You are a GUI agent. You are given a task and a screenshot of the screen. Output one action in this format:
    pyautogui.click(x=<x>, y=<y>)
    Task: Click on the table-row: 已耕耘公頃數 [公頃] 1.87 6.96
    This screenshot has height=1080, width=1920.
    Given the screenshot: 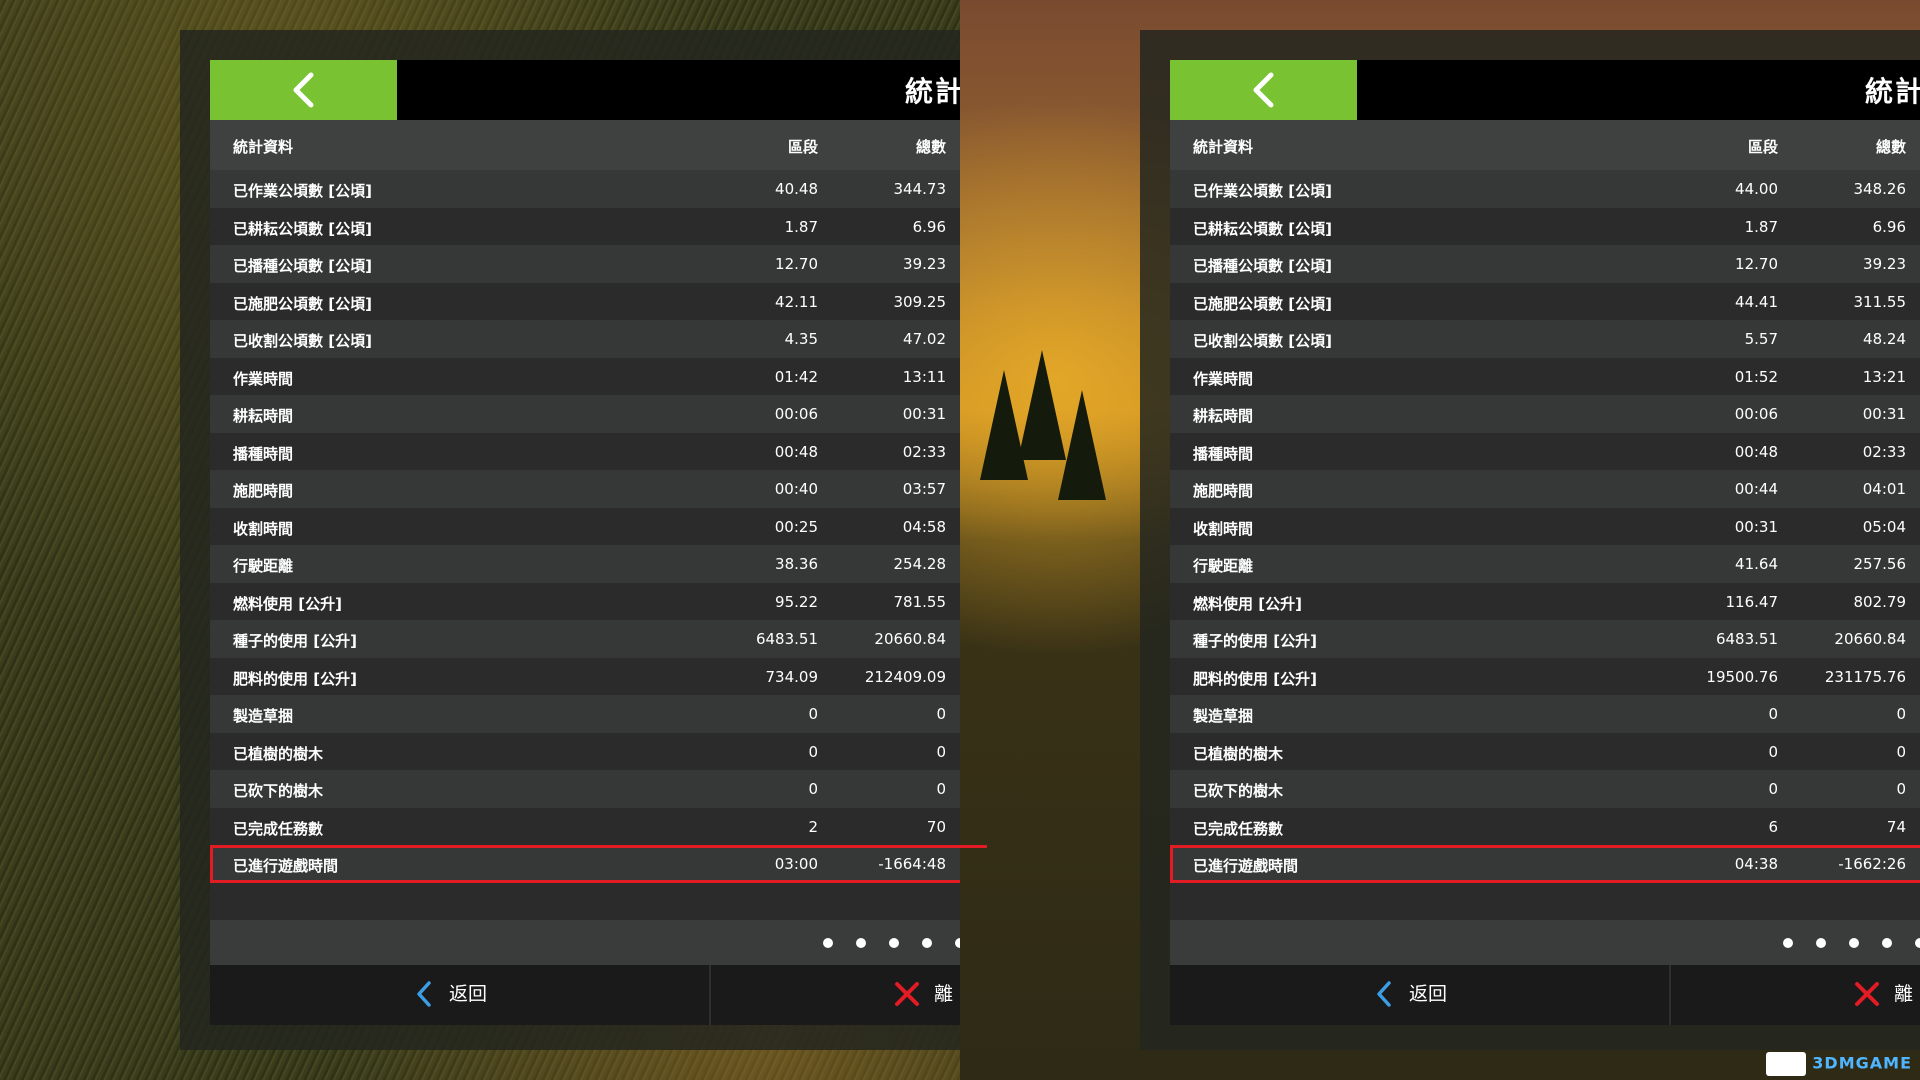 What is the action you would take?
    pyautogui.click(x=1545, y=226)
    